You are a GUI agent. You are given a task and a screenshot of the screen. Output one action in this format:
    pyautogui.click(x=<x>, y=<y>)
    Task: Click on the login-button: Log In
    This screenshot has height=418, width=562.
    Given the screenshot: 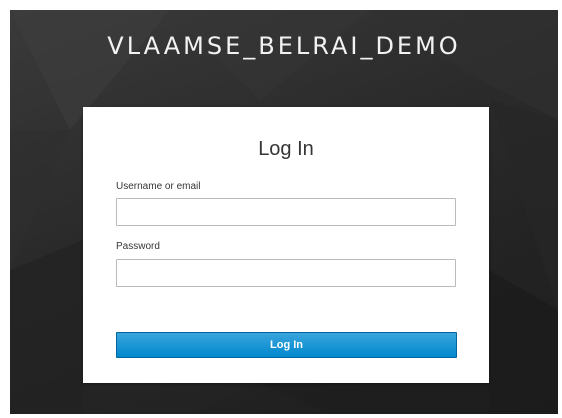 What is the action you would take?
    pyautogui.click(x=286, y=345)
    